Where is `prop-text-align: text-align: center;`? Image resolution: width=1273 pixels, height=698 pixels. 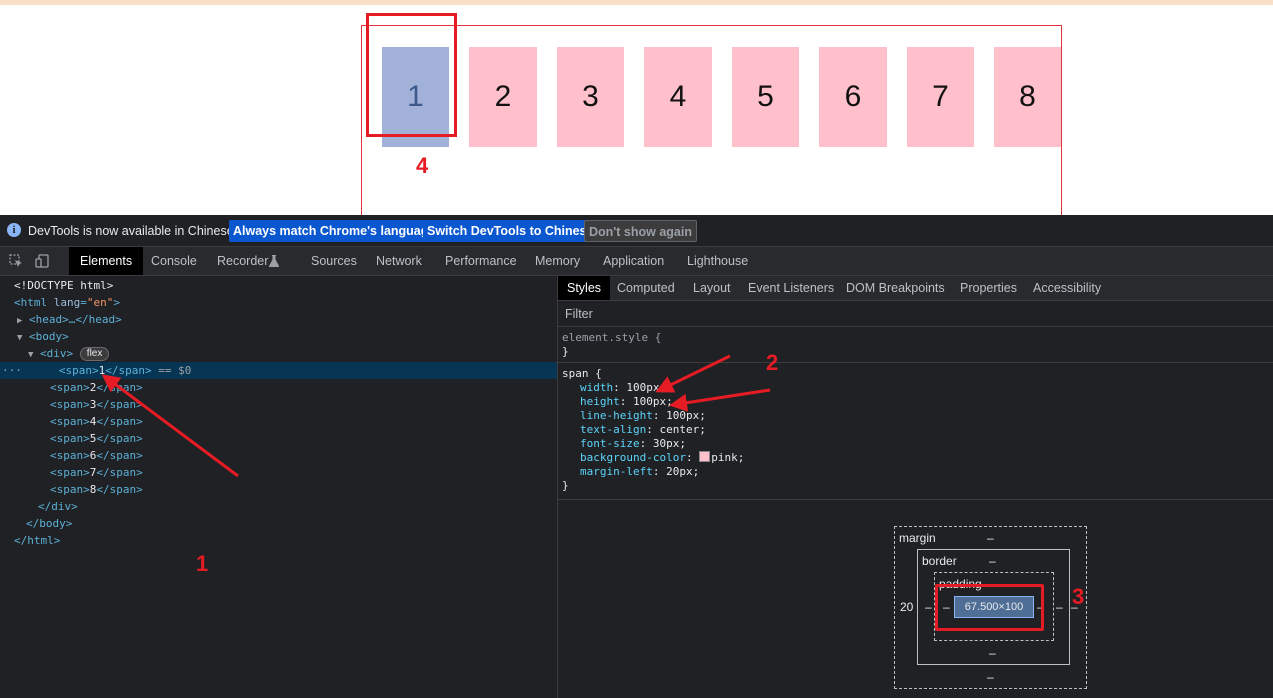 prop-text-align: text-align: center; is located at coordinates (643, 430).